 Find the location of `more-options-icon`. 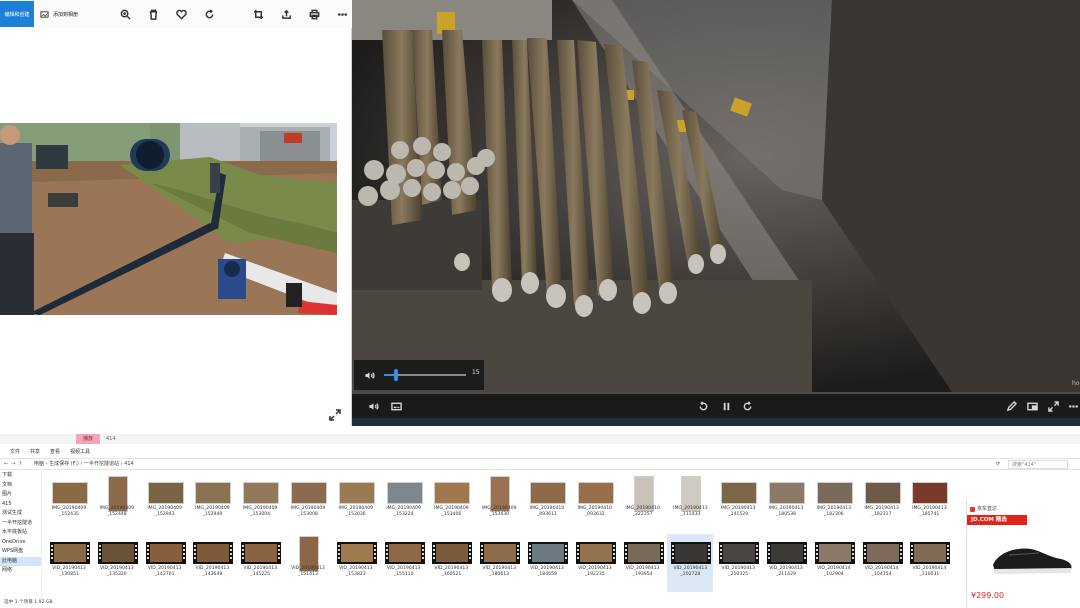

more-options-icon is located at coordinates (1073, 406).